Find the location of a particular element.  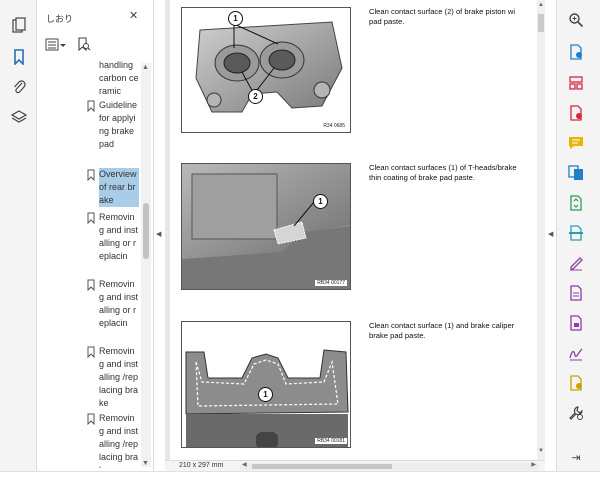

wrench-icon is located at coordinates (576, 413).